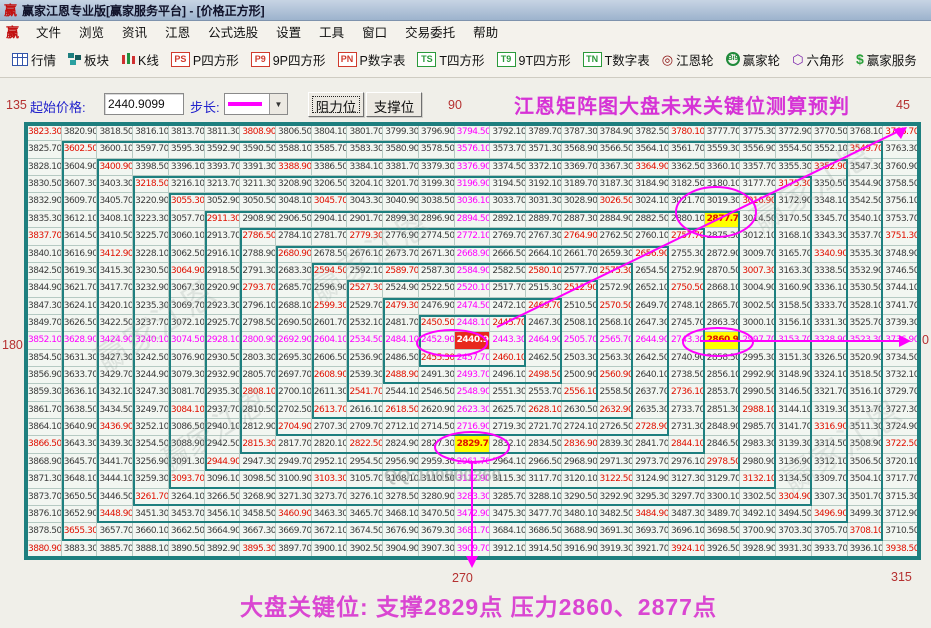 The image size is (931, 628). I want to click on support-button: 支撑位, so click(394, 104).